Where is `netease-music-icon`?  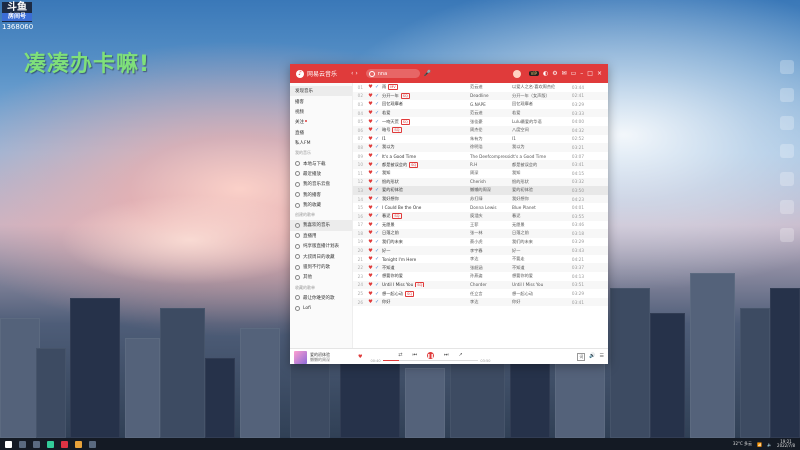
netease-music-icon is located at coordinates (64, 444).